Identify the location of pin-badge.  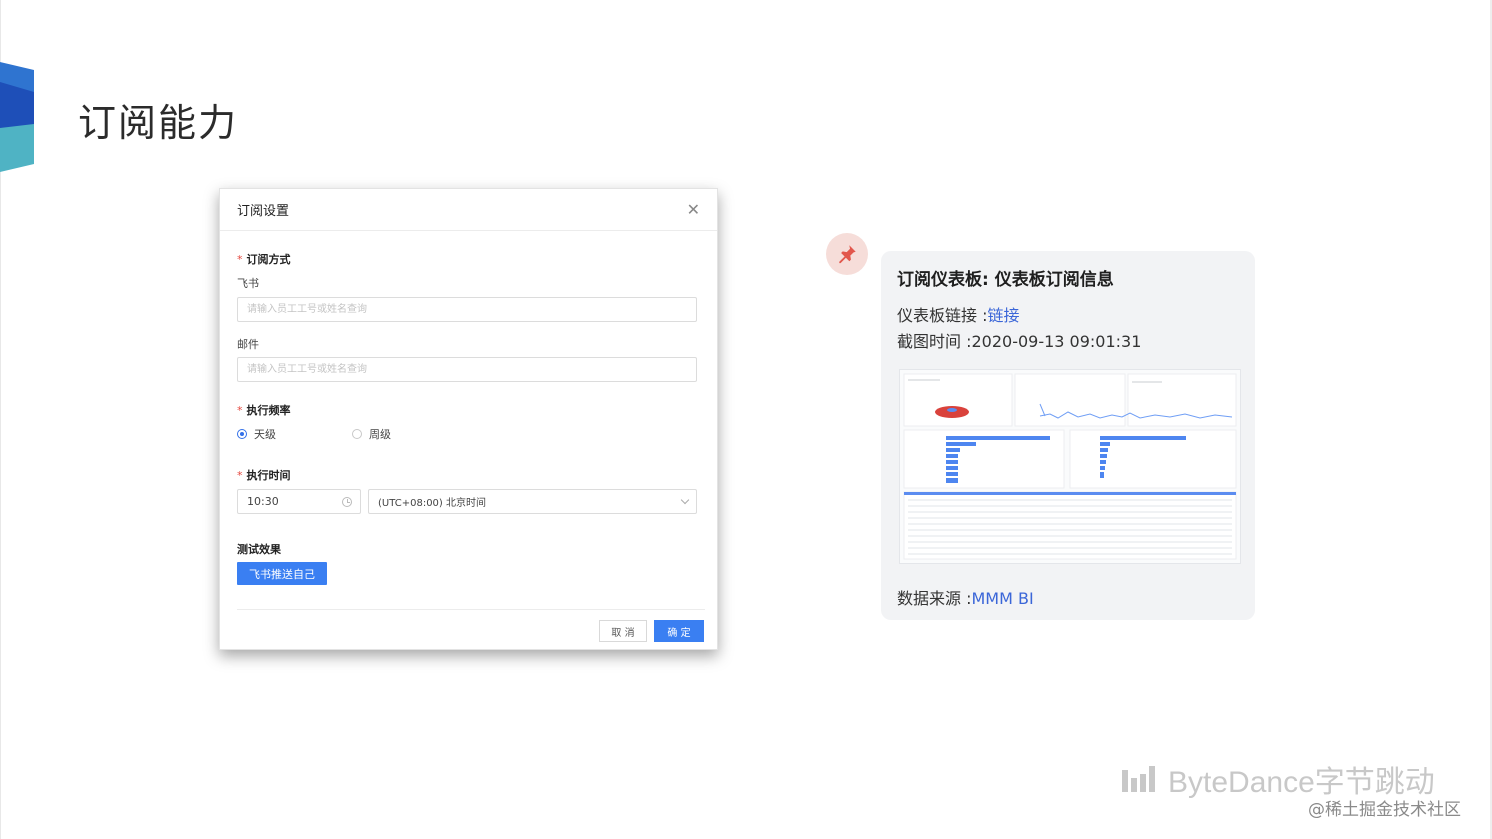
(847, 254).